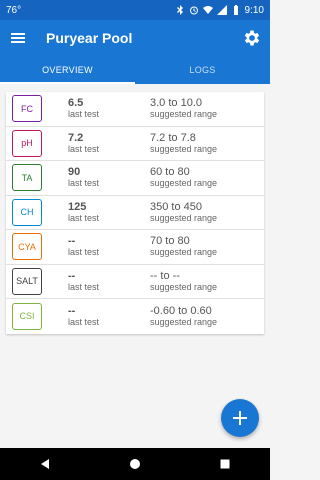  I want to click on plus-icon, so click(240, 418).